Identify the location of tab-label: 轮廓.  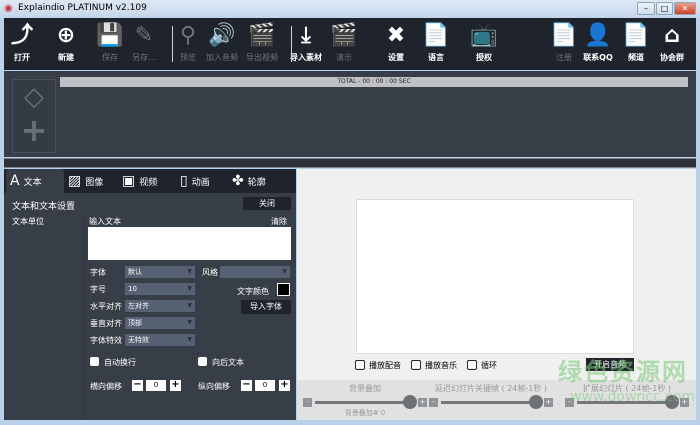
(256, 183).